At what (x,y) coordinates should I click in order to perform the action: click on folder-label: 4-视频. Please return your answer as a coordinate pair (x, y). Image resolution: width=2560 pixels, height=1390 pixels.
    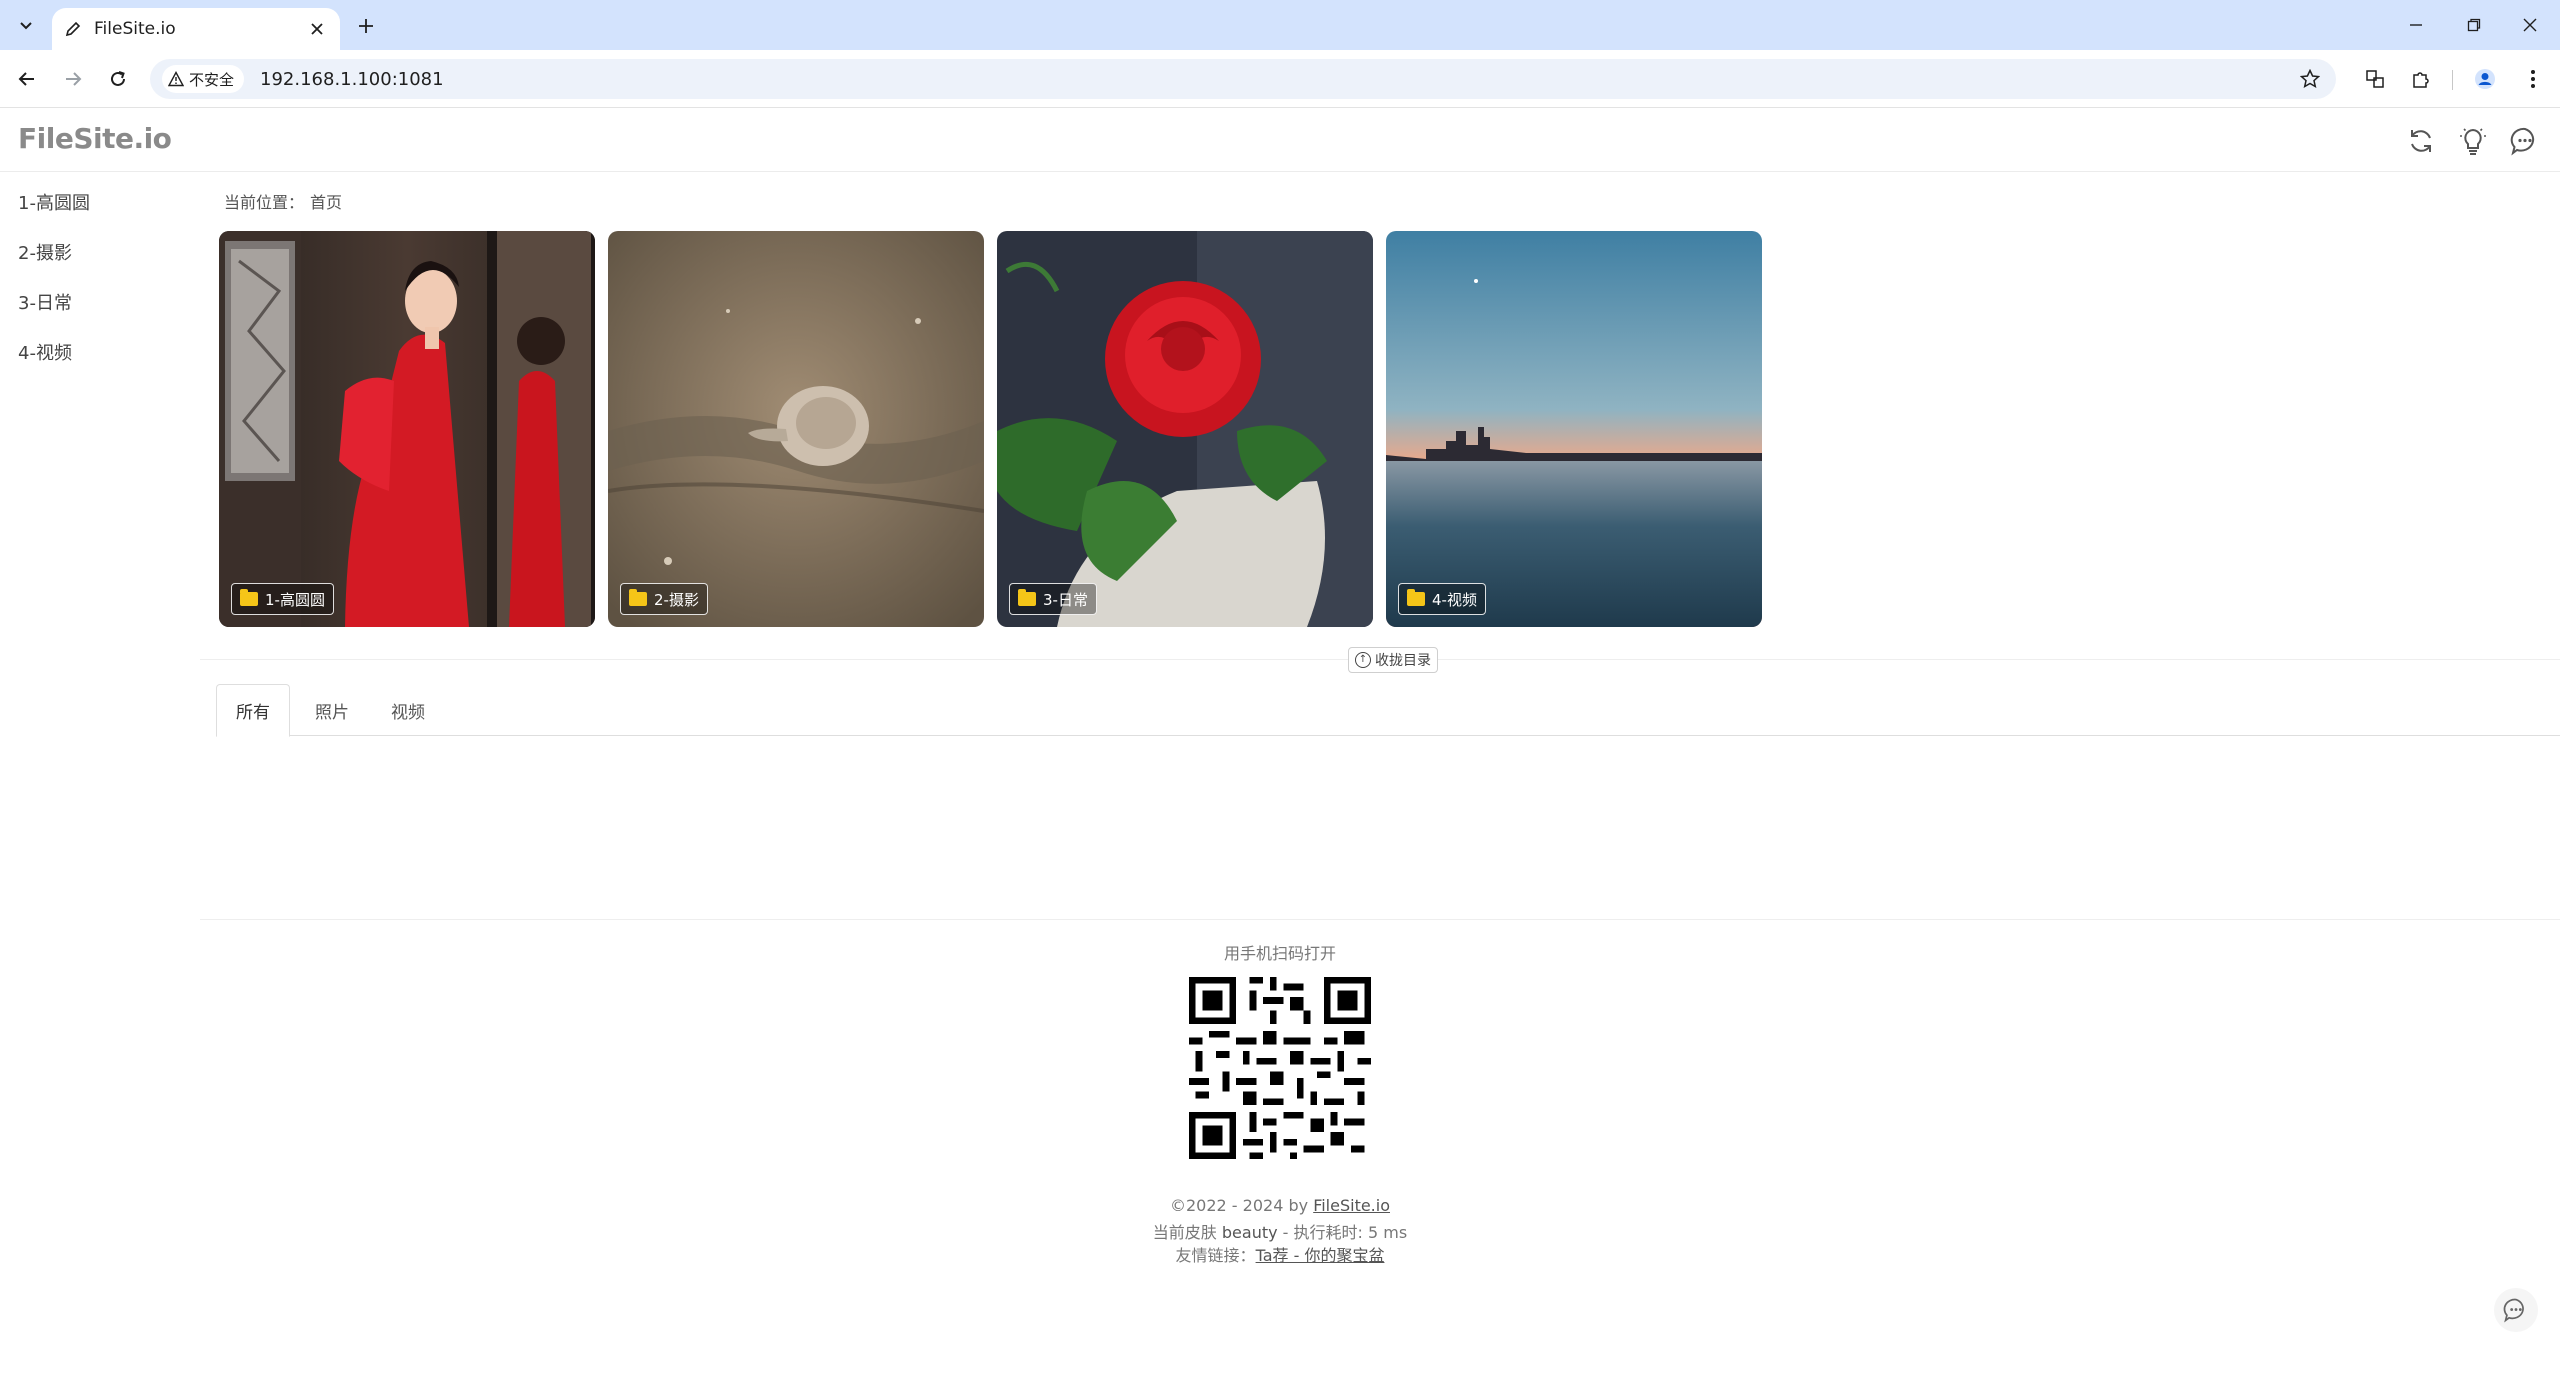
    Looking at the image, I should click on (1442, 599).